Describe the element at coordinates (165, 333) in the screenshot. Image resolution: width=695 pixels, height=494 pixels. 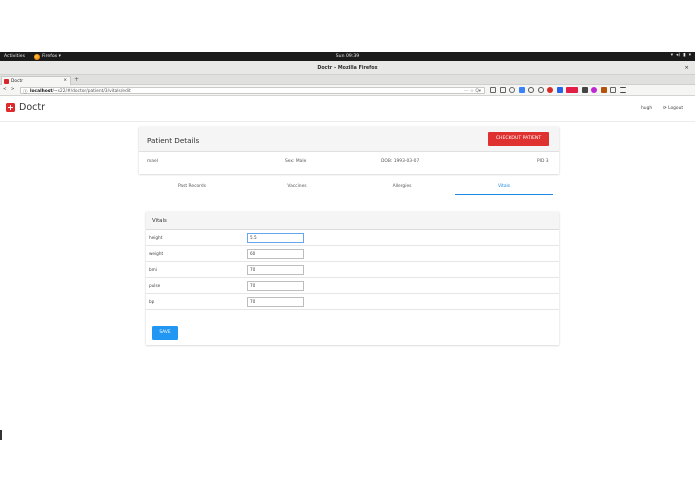
I see `save-button: SAVE` at that location.